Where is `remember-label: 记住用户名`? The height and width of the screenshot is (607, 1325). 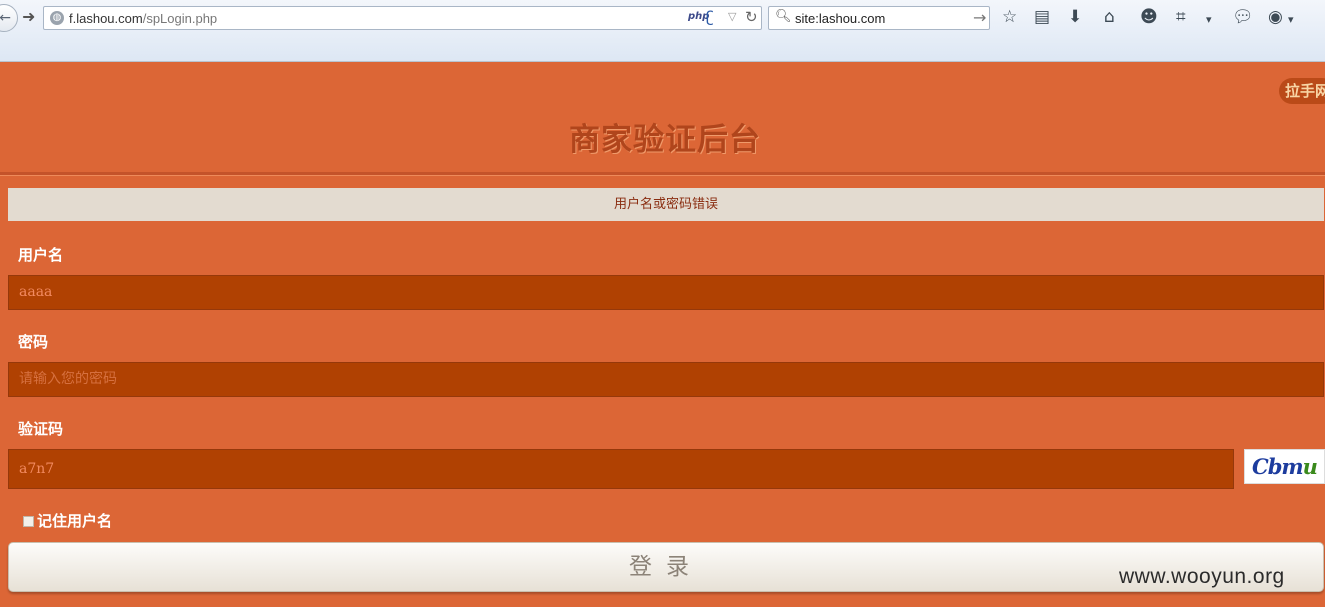
remember-label: 记住用户名 is located at coordinates (75, 521).